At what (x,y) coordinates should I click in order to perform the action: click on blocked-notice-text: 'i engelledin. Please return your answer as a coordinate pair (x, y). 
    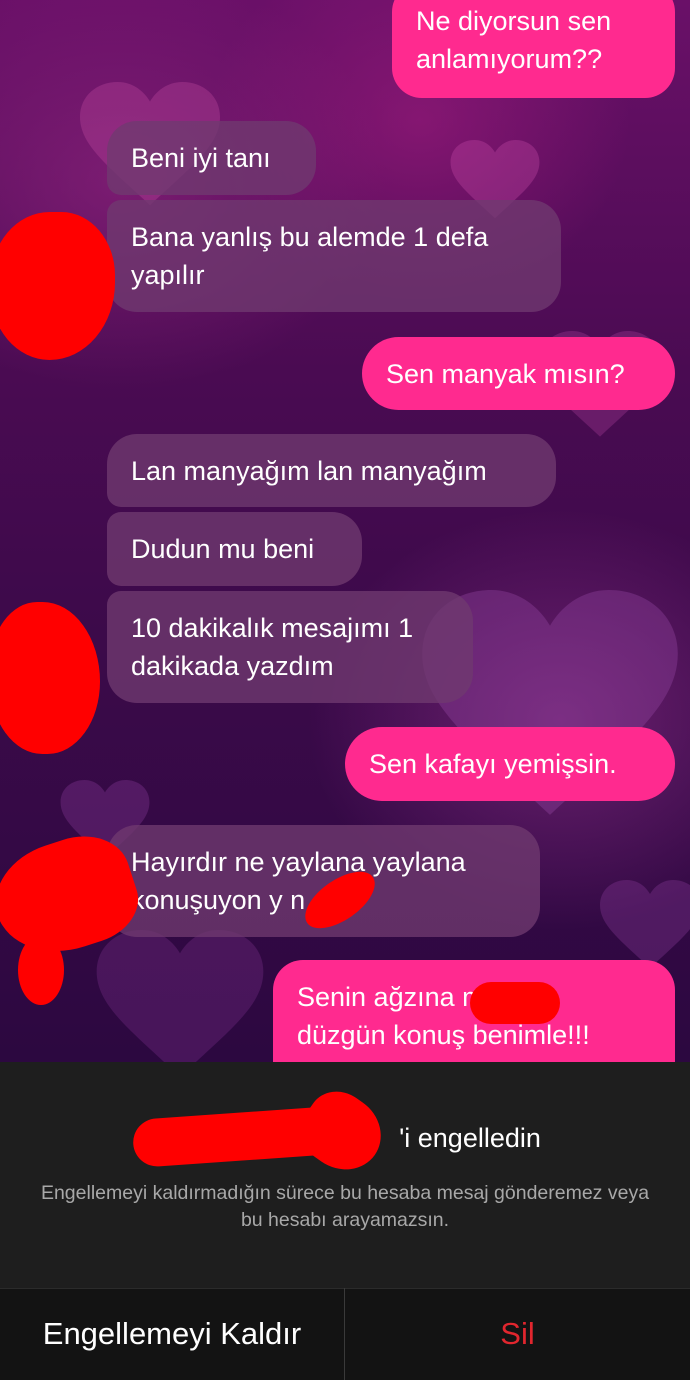
    Looking at the image, I should click on (470, 1138).